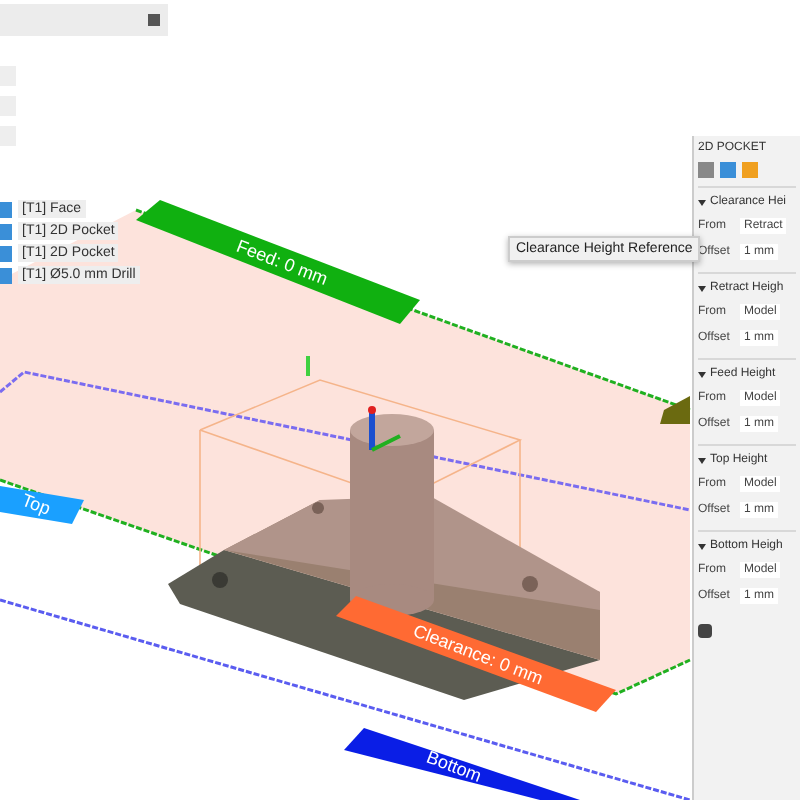 The width and height of the screenshot is (800, 800). What do you see at coordinates (675, 410) in the screenshot?
I see `plane-corner-marker` at bounding box center [675, 410].